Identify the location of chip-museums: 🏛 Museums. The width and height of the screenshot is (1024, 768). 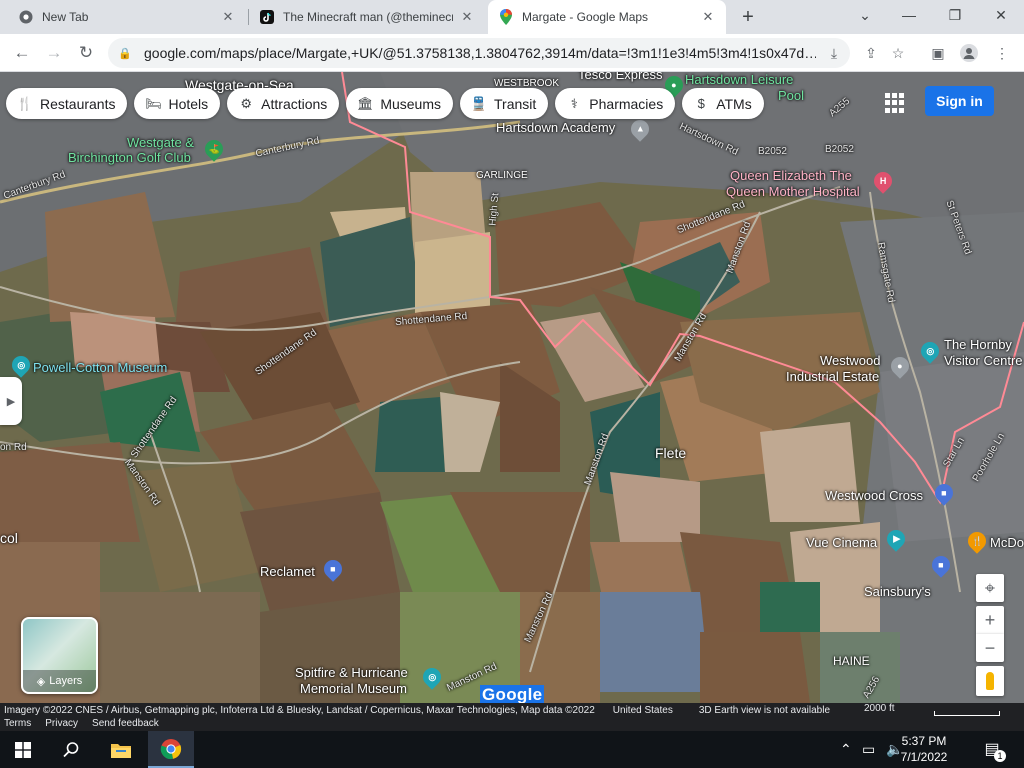
(399, 103).